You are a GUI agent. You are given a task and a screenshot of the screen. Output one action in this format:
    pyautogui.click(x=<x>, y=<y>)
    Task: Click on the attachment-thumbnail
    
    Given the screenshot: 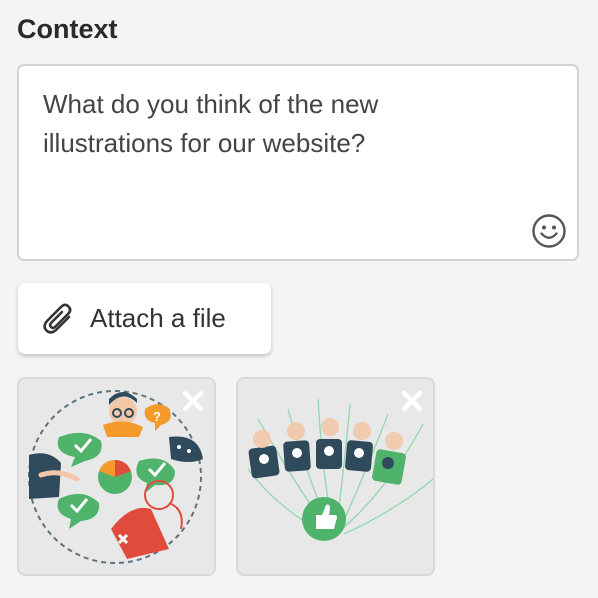 What is the action you would take?
    pyautogui.click(x=335, y=476)
    